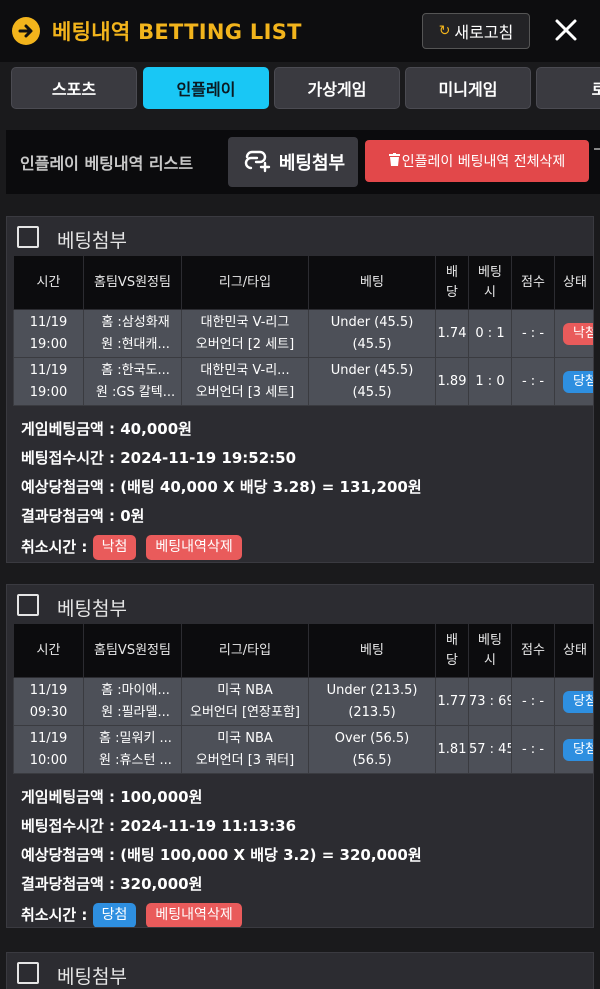 This screenshot has height=989, width=600. I want to click on time-cell: 11/19 09:30, so click(48, 701).